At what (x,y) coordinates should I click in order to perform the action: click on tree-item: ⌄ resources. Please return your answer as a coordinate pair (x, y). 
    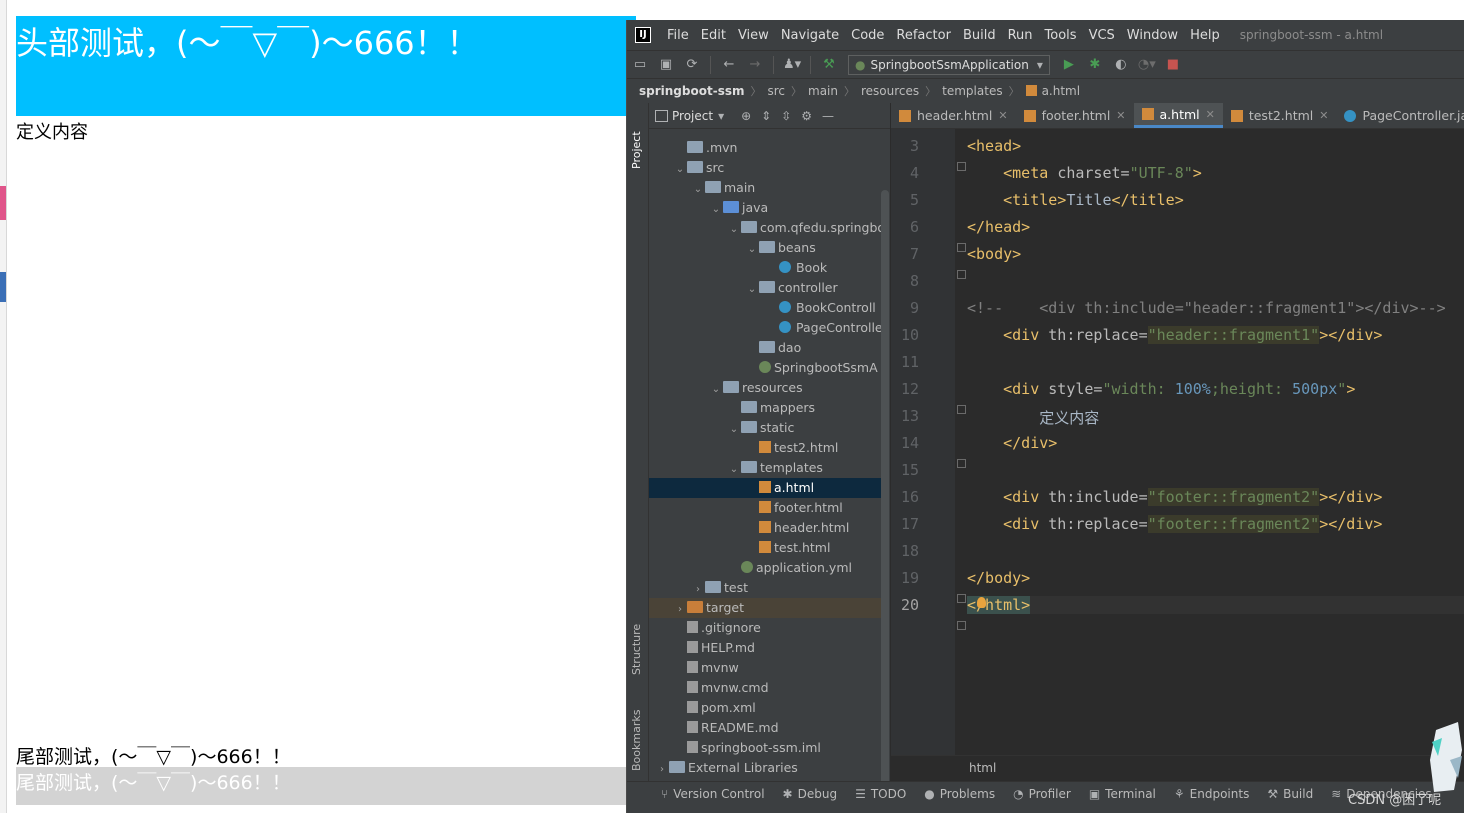
    Looking at the image, I should click on (765, 388).